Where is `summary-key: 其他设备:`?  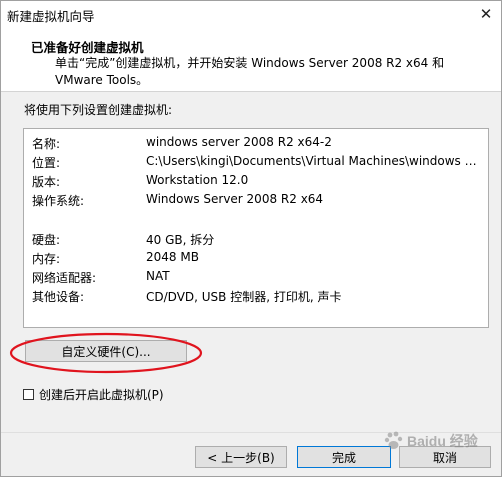
summary-key: 其他设备: is located at coordinates (58, 297).